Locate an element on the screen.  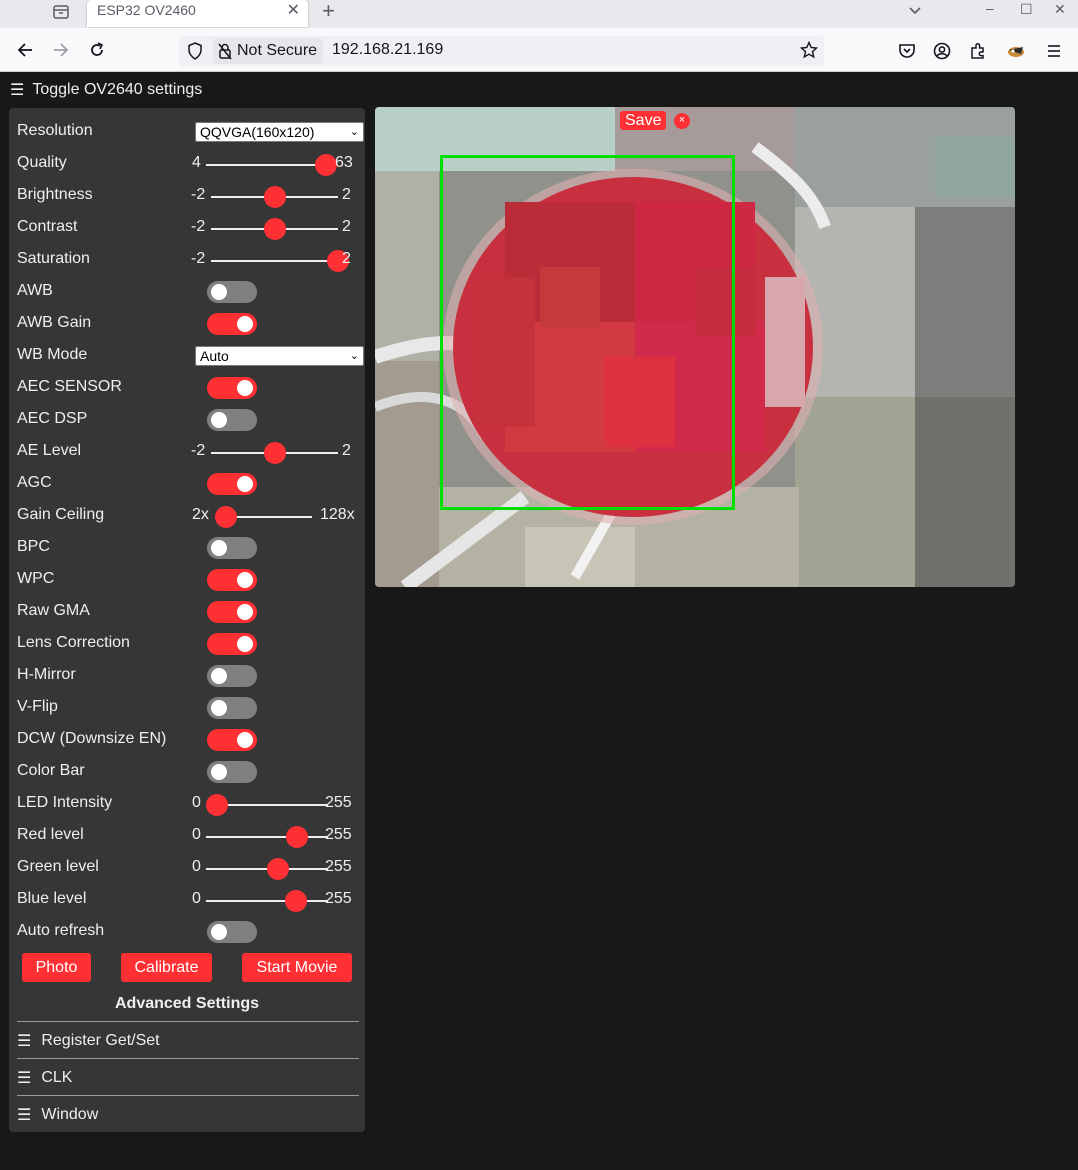
app-menu-icon is located at coordinates (1054, 51).